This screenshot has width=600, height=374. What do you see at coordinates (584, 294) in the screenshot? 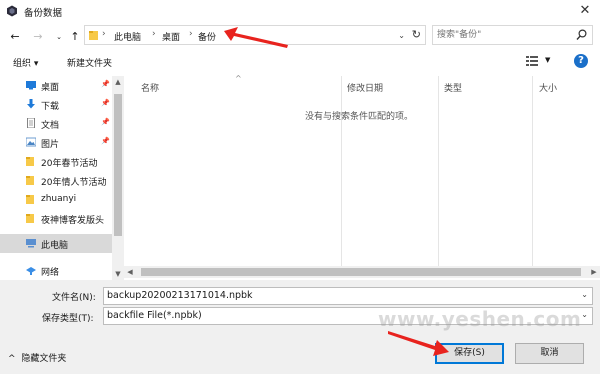
I see `filename-dropdown-icon: ⌄` at bounding box center [584, 294].